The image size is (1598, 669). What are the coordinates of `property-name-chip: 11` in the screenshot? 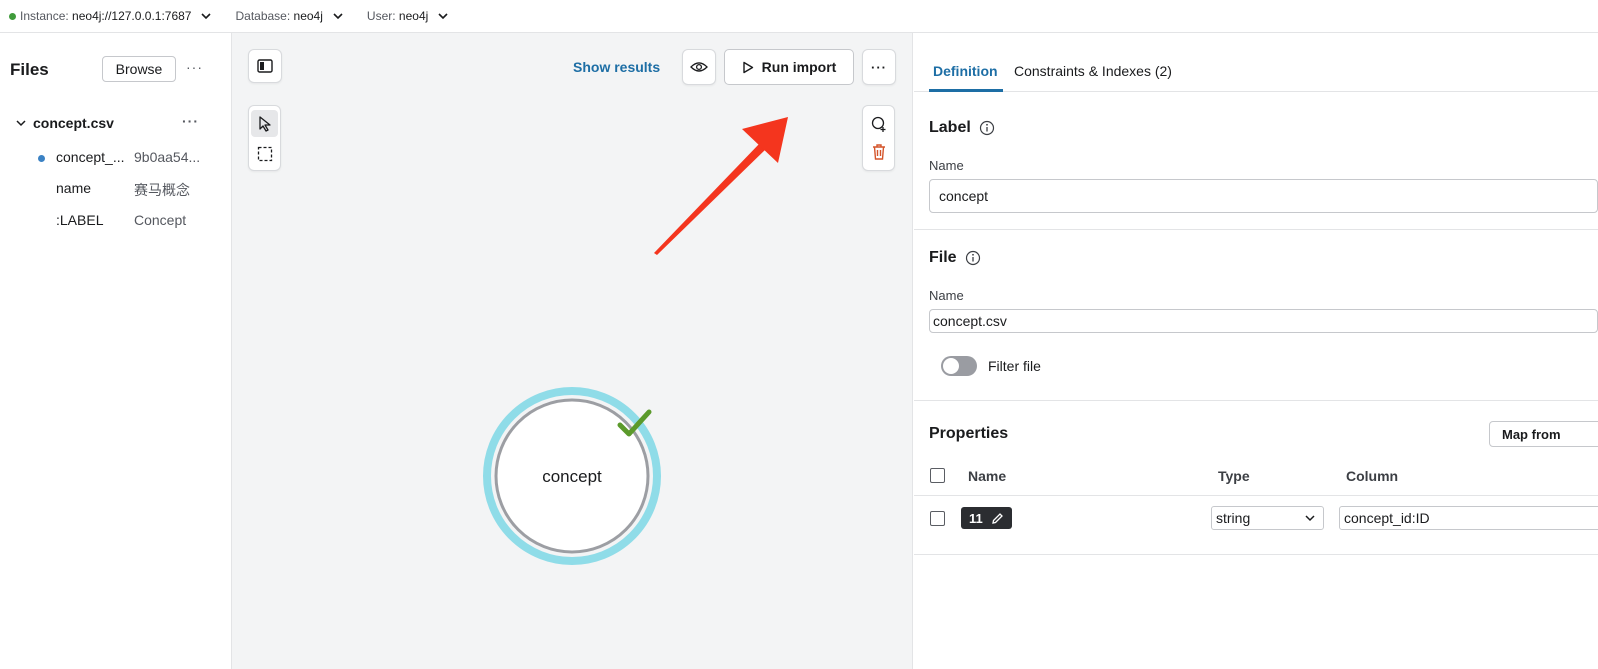 It's located at (986, 518).